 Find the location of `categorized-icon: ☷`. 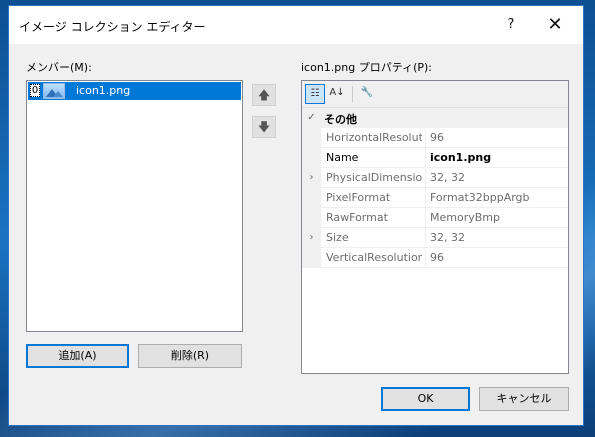

categorized-icon: ☷ is located at coordinates (315, 94).